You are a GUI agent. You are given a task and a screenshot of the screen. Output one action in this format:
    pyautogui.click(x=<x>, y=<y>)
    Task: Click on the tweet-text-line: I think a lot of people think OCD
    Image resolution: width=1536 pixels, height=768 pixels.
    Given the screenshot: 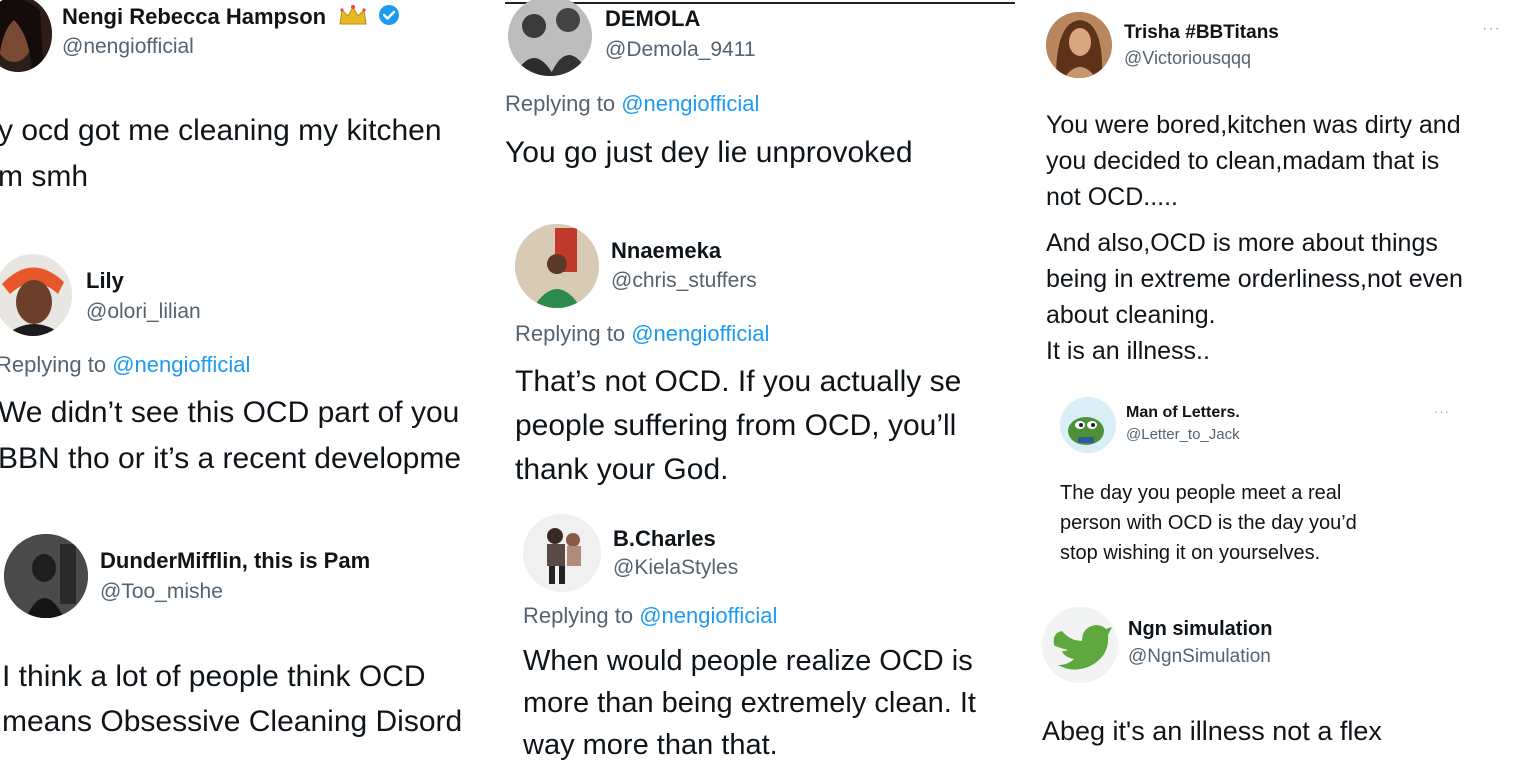 What is the action you would take?
    pyautogui.click(x=214, y=676)
    